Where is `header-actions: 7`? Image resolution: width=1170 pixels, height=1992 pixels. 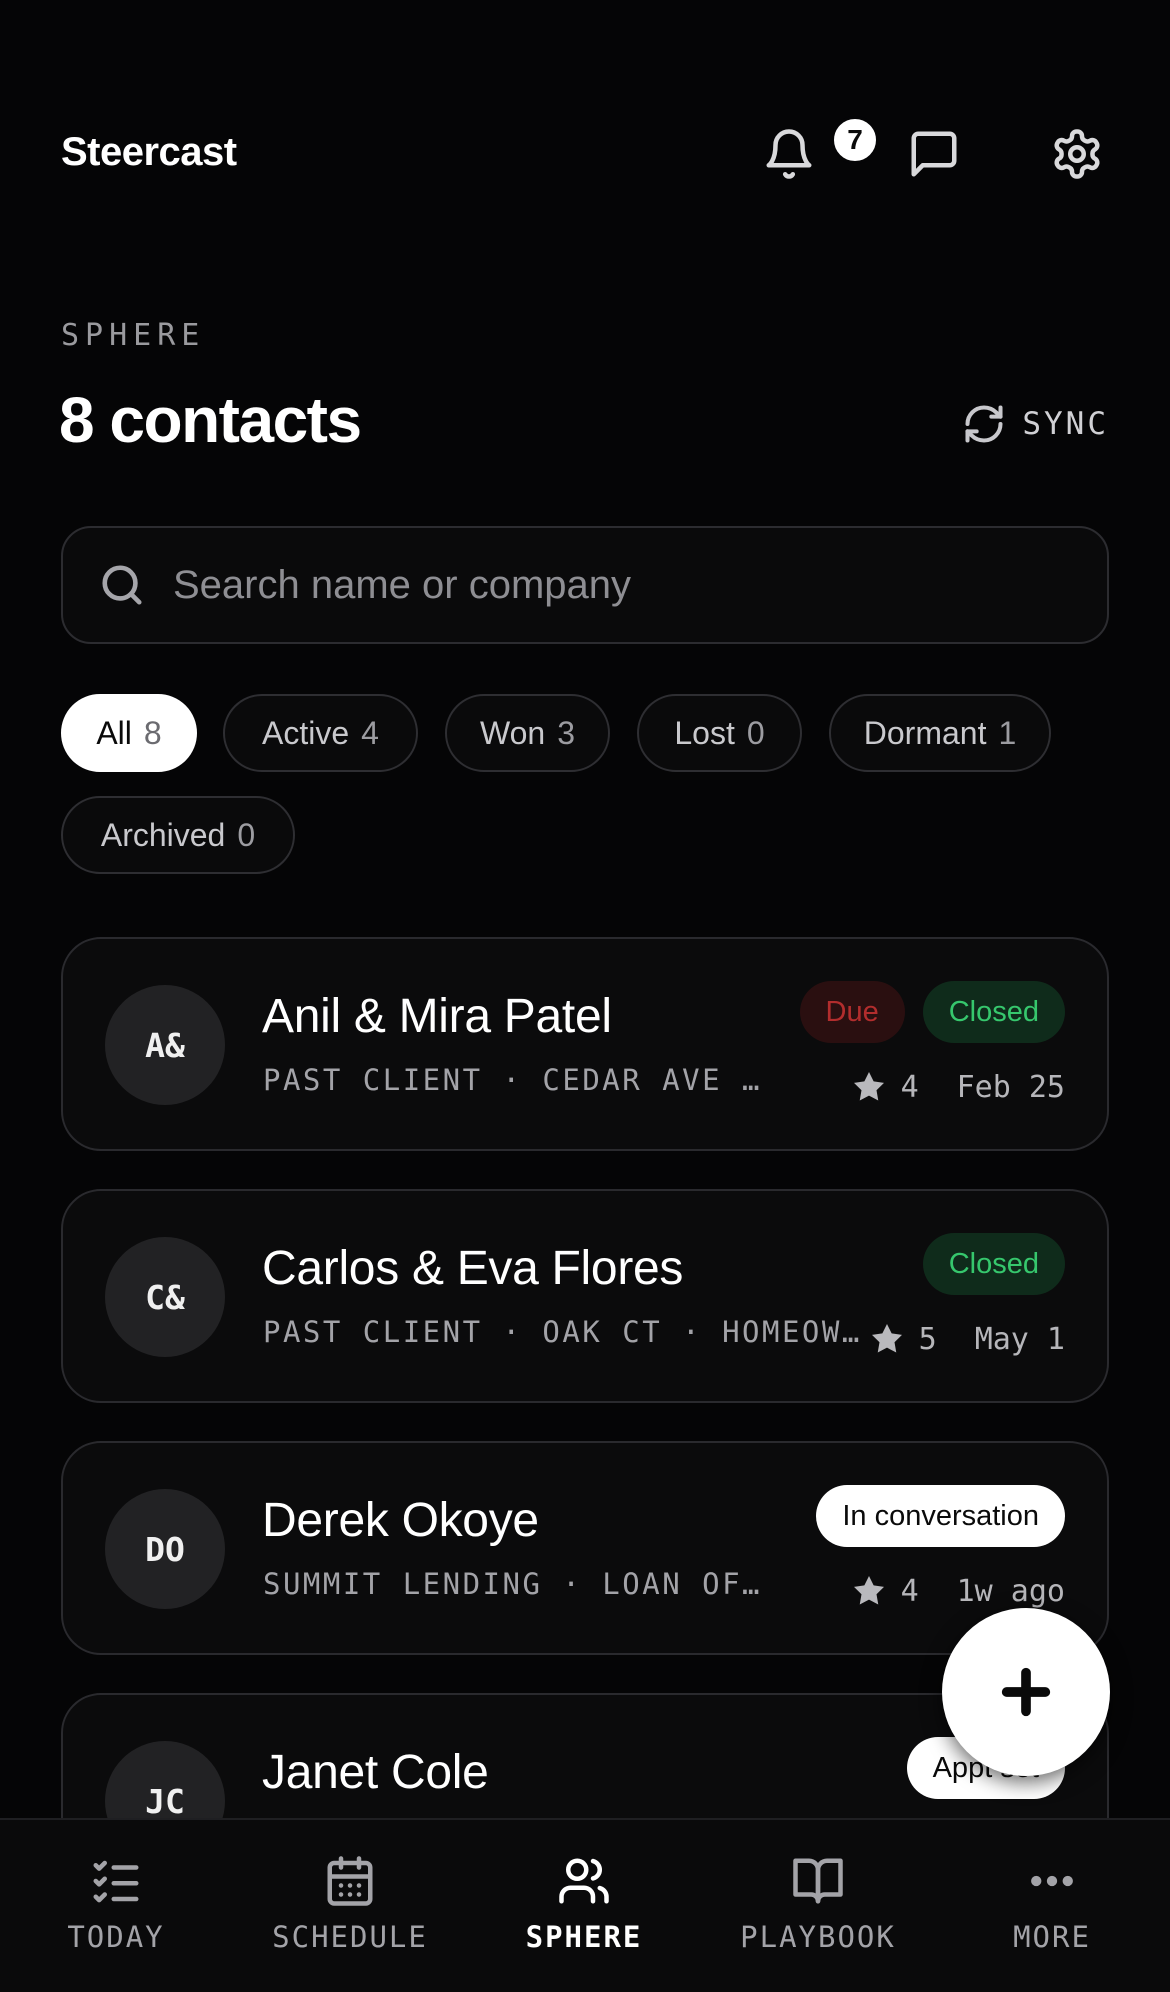 header-actions: 7 is located at coordinates (919, 152).